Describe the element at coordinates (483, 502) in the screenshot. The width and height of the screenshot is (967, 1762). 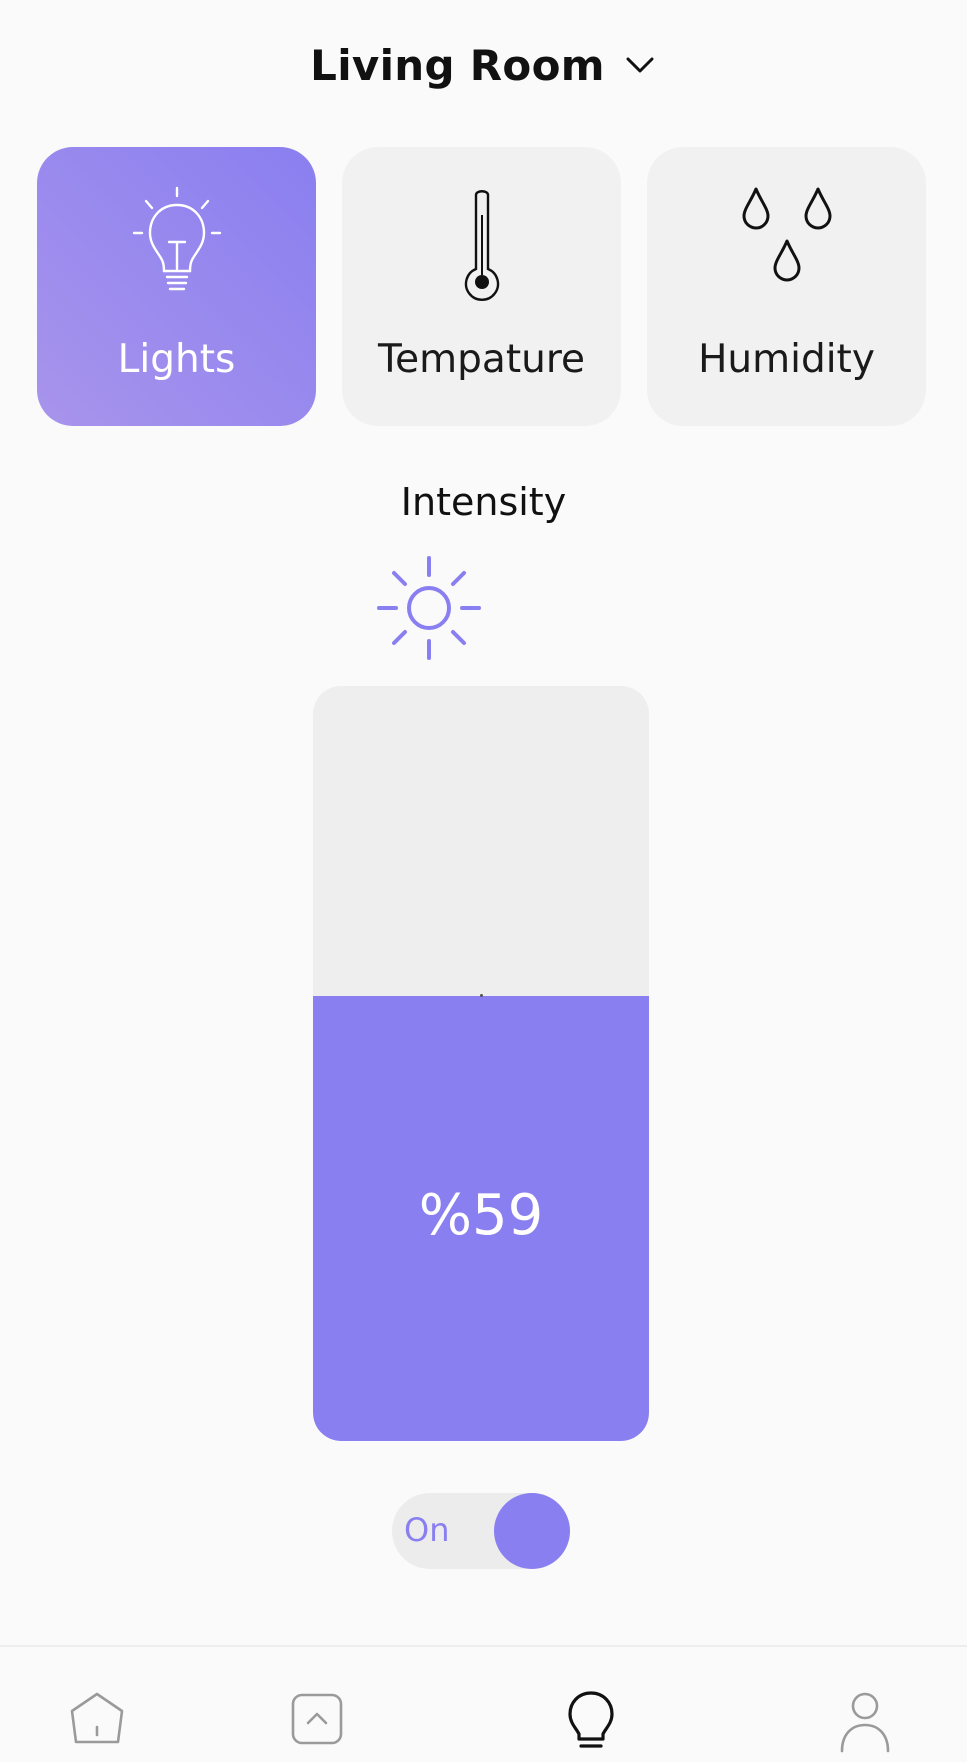
I see `intensity-label: Intensity` at that location.